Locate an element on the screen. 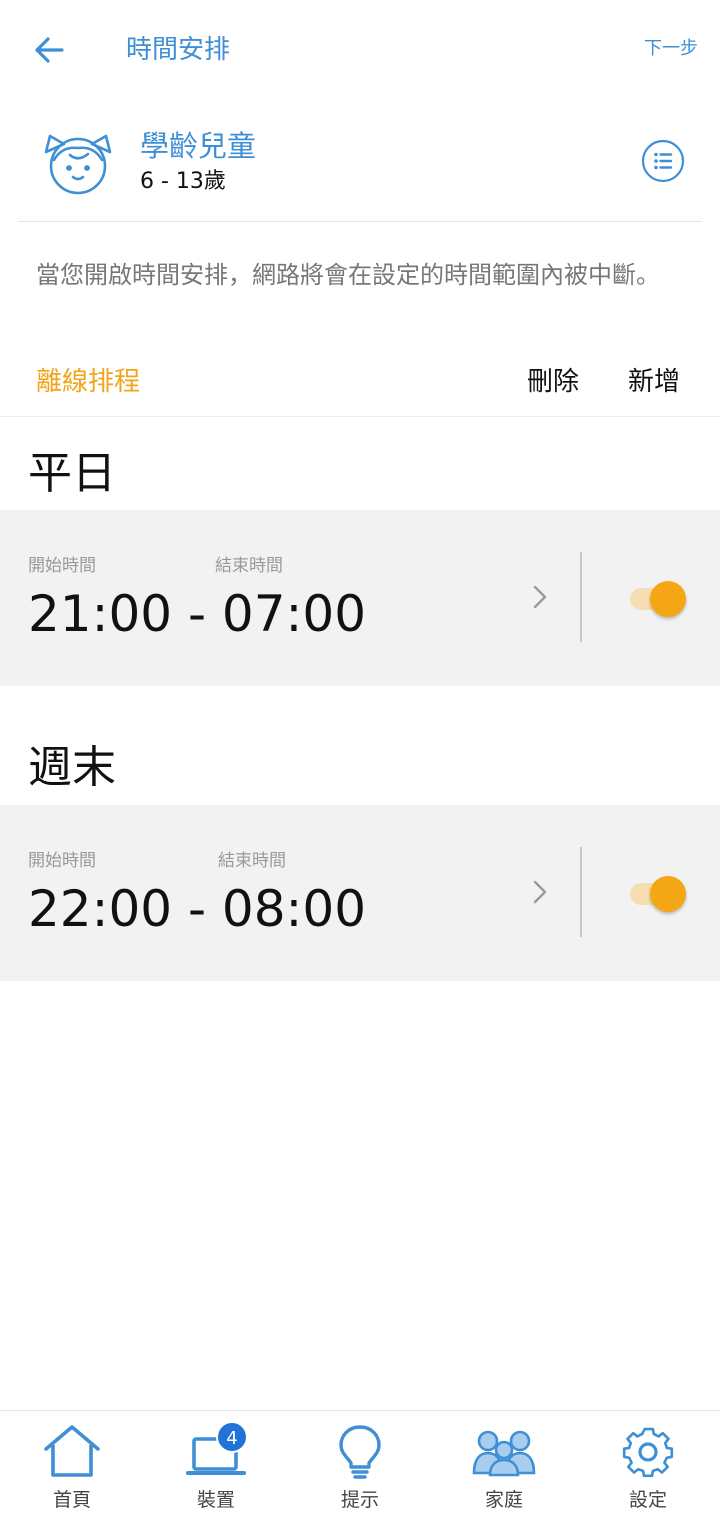 This screenshot has width=720, height=1522. family-icon is located at coordinates (504, 1453).